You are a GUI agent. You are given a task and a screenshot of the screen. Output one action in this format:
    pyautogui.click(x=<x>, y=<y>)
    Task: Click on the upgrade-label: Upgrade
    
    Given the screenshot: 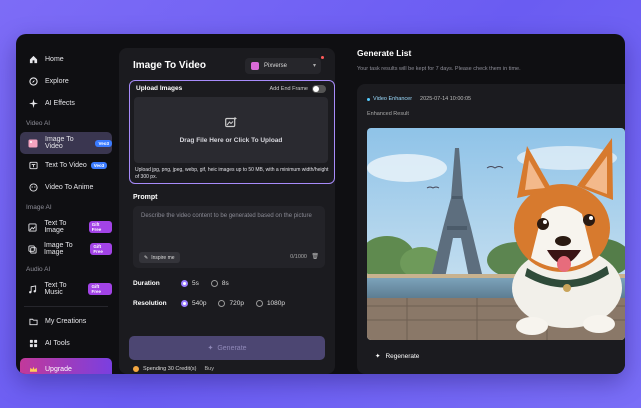 What is the action you would take?
    pyautogui.click(x=58, y=369)
    